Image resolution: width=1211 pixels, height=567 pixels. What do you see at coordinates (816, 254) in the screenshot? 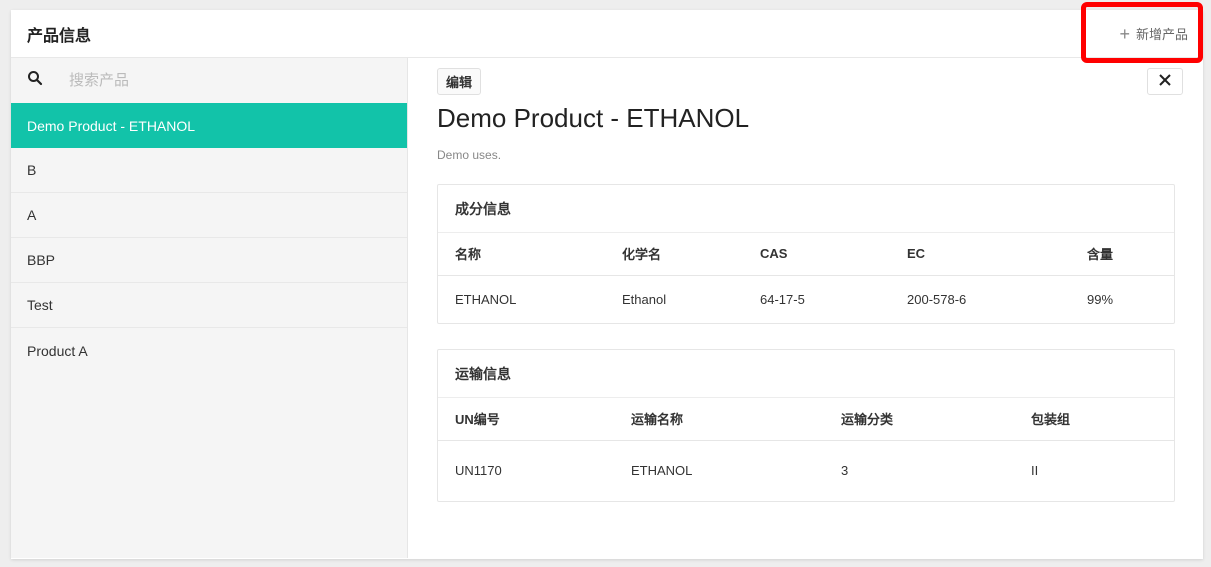
I see `column-header: CAS` at bounding box center [816, 254].